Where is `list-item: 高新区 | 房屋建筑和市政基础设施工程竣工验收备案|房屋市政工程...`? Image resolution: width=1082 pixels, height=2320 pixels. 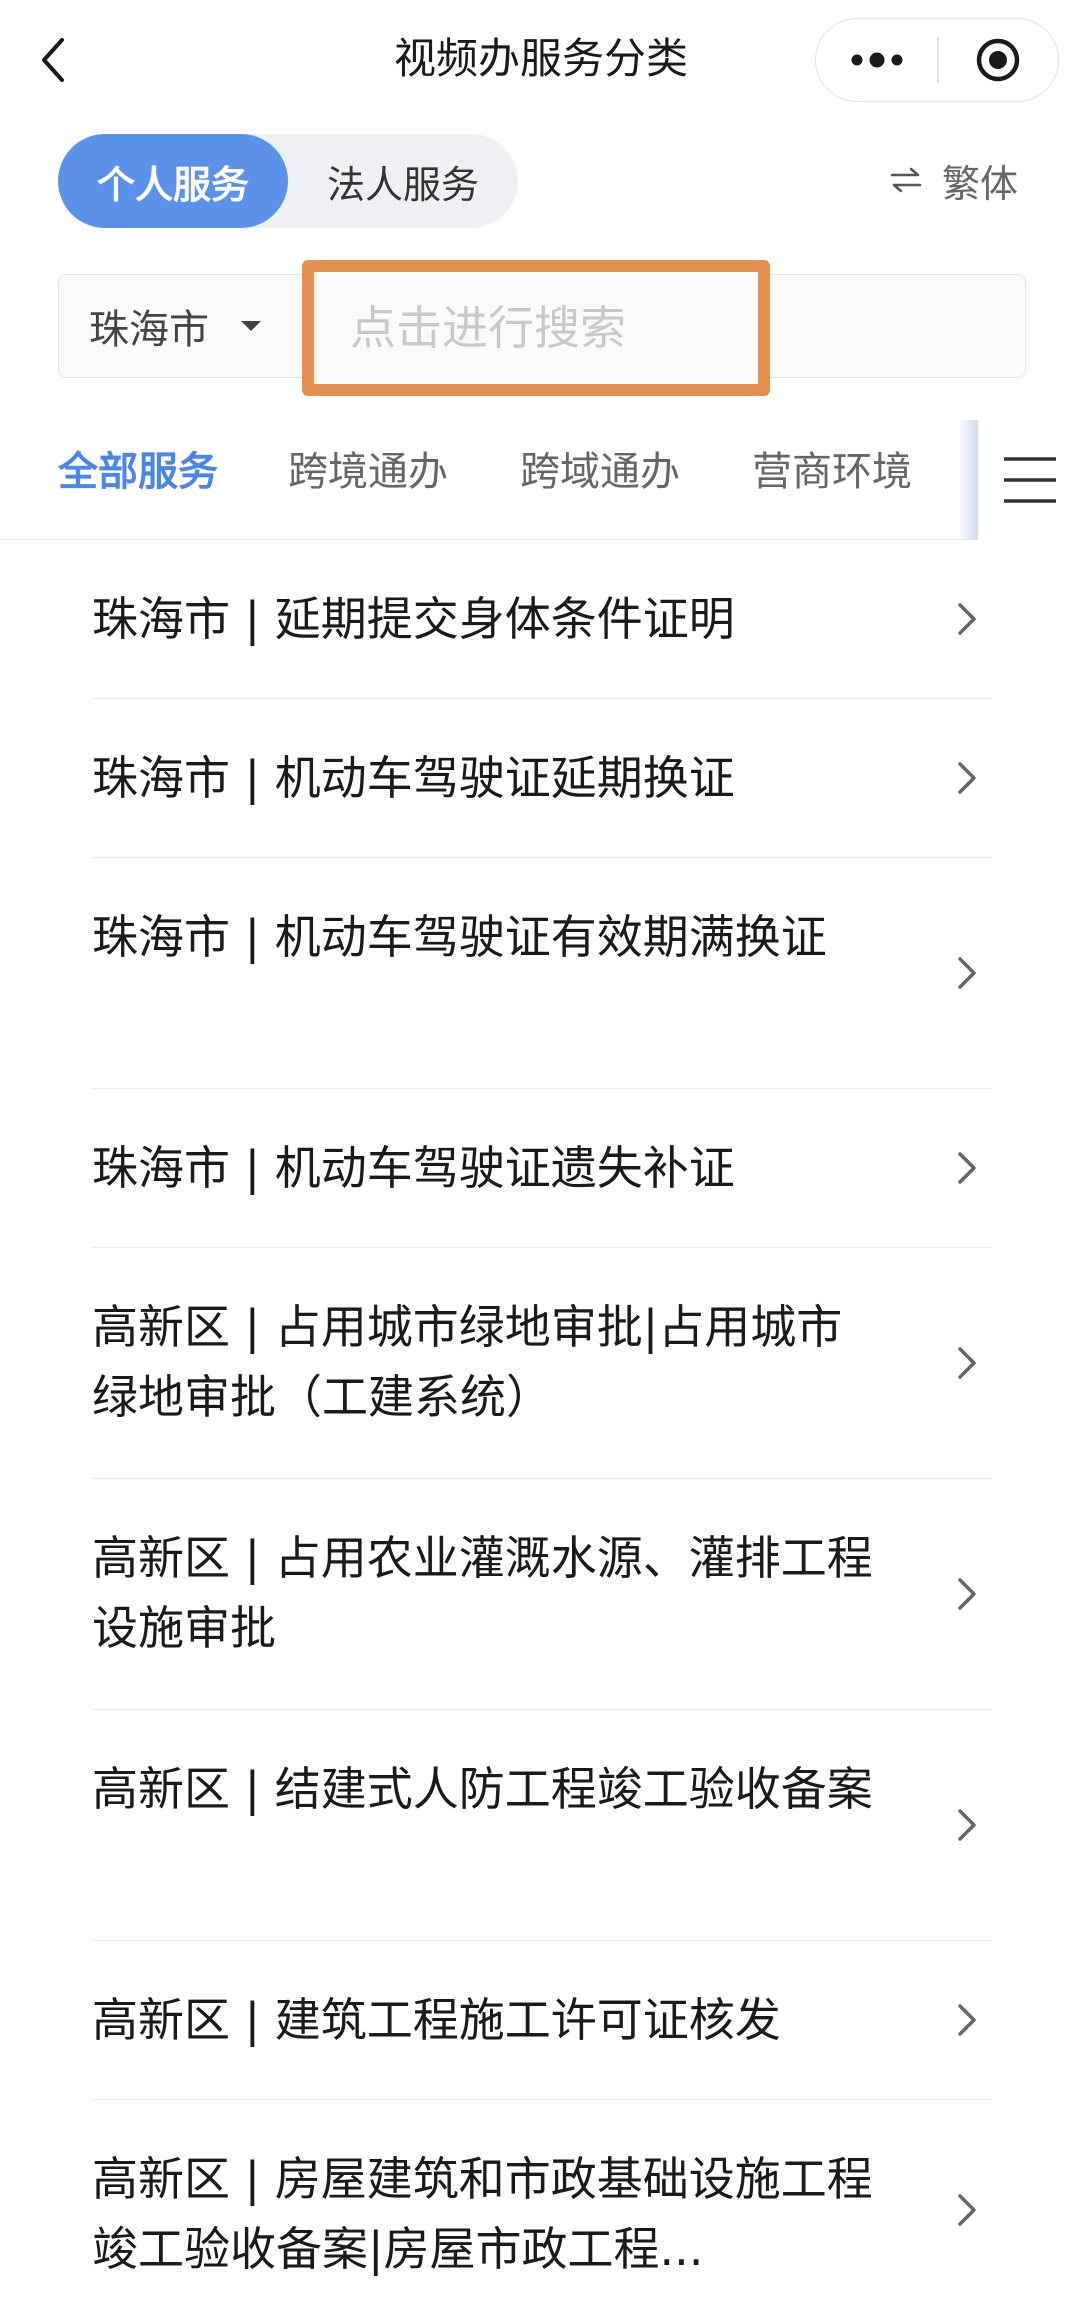
list-item: 高新区 | 房屋建筑和市政基础设施工程竣工验收备案|房屋市政工程... is located at coordinates (542, 2210).